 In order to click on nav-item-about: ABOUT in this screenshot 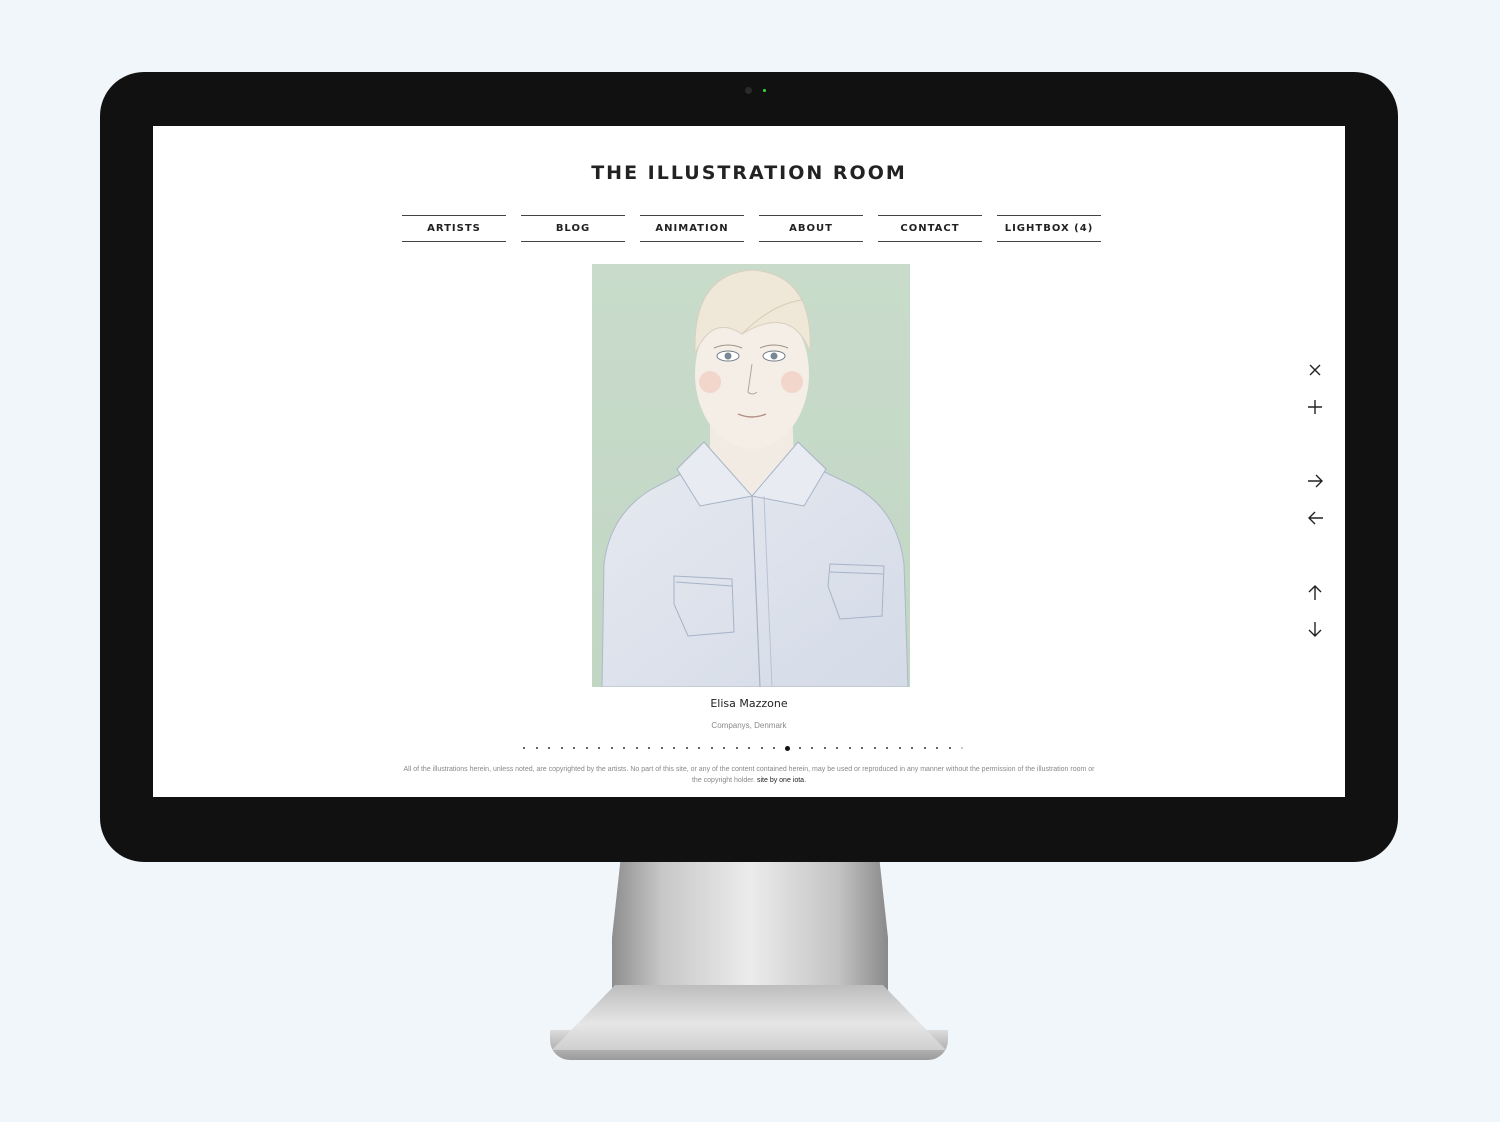, I will do `click(811, 228)`.